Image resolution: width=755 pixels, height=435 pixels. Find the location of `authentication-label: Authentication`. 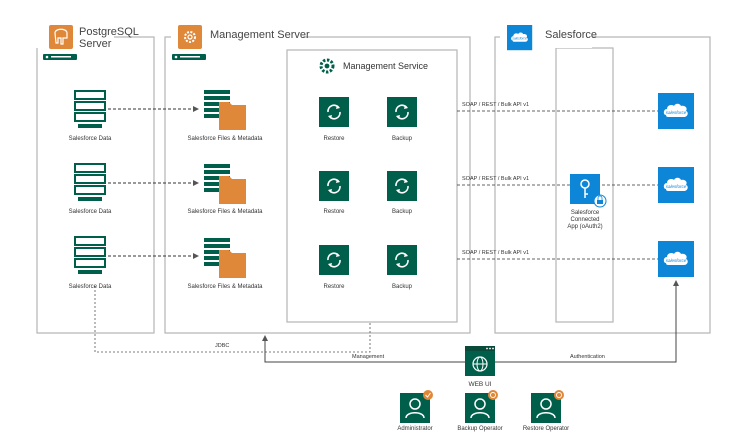

authentication-label: Authentication is located at coordinates (587, 357).